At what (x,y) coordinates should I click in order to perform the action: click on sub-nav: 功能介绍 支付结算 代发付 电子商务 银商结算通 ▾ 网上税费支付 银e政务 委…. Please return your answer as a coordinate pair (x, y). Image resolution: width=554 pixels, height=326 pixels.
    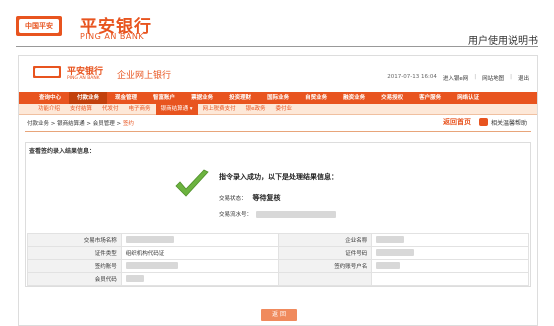
    Looking at the image, I should click on (278, 109).